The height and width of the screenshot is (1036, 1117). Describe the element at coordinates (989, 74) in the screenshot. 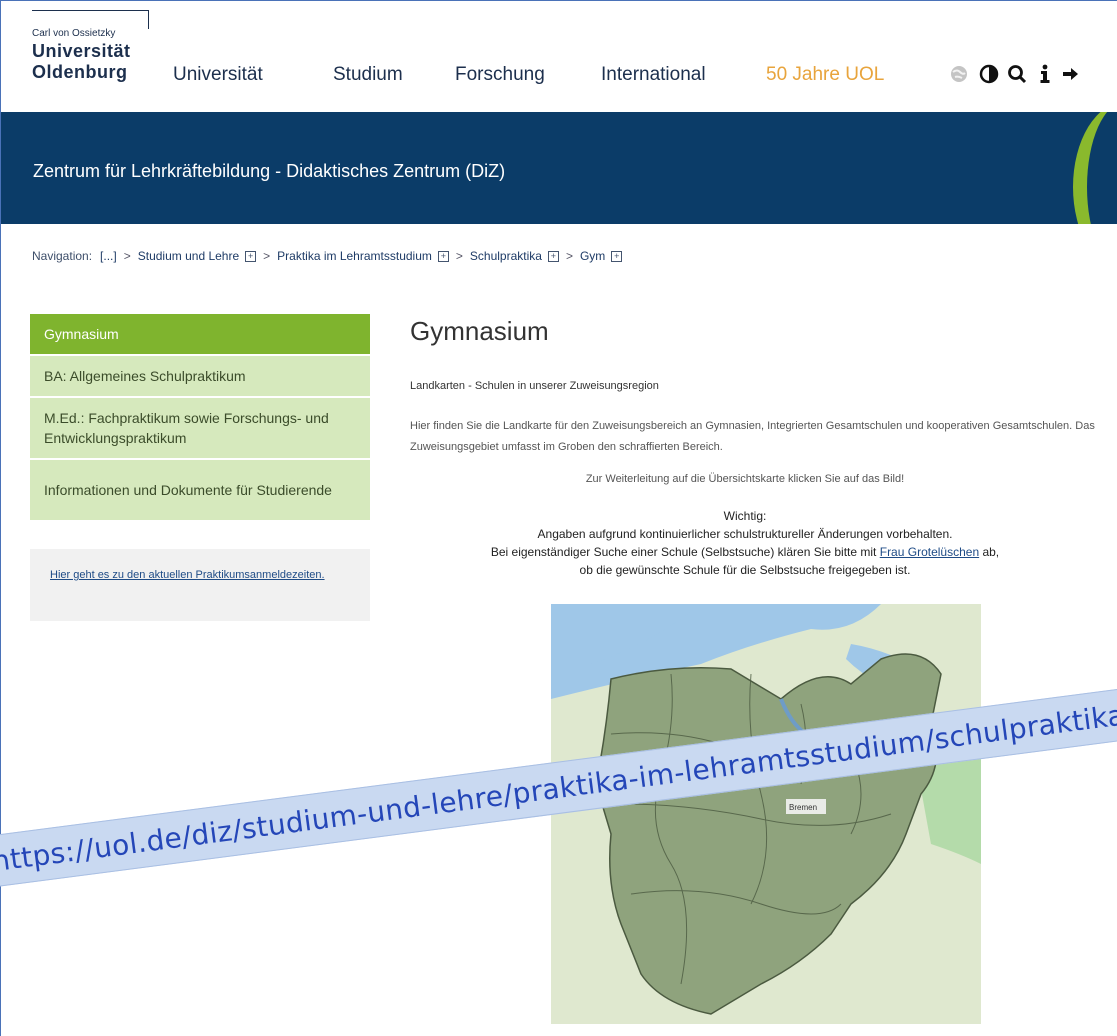

I see `contrast-icon` at that location.